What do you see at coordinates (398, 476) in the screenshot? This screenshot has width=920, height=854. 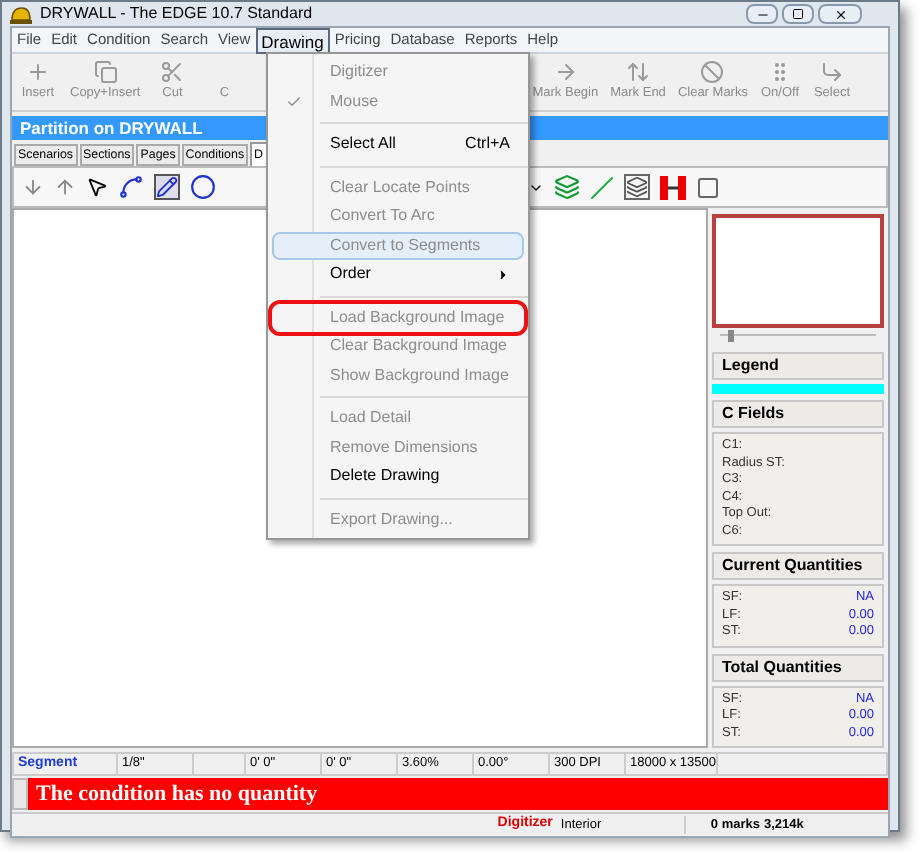 I see `menu-option: Delete Drawing` at bounding box center [398, 476].